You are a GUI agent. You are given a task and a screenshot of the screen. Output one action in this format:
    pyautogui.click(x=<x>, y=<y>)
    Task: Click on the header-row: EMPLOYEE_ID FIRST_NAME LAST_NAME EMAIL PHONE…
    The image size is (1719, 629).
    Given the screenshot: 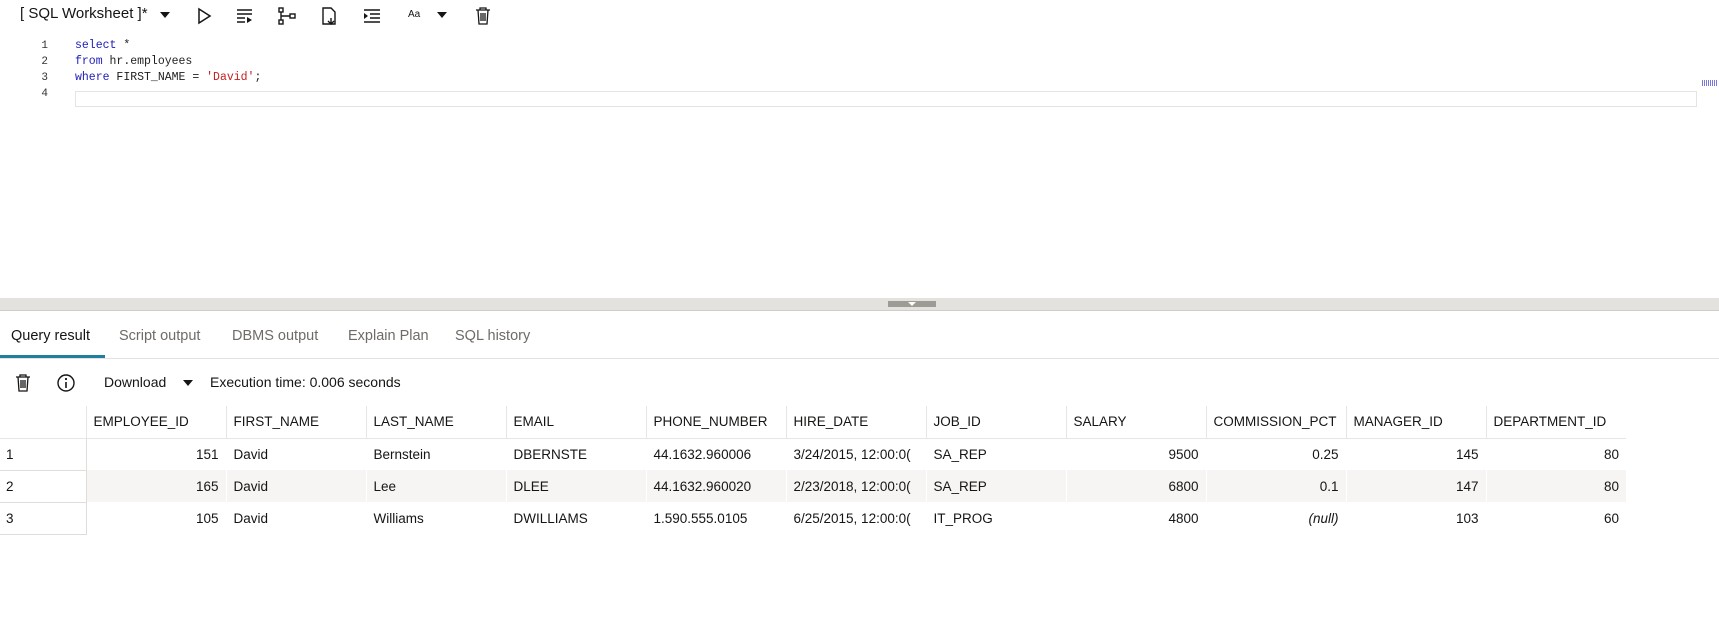 What is the action you would take?
    pyautogui.click(x=813, y=422)
    